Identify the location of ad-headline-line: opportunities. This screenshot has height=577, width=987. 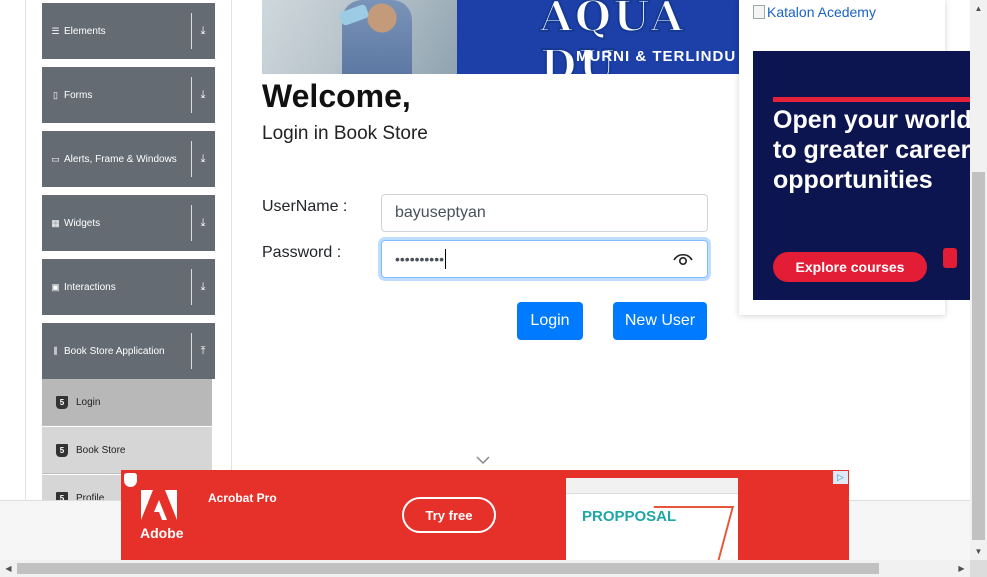
(853, 180).